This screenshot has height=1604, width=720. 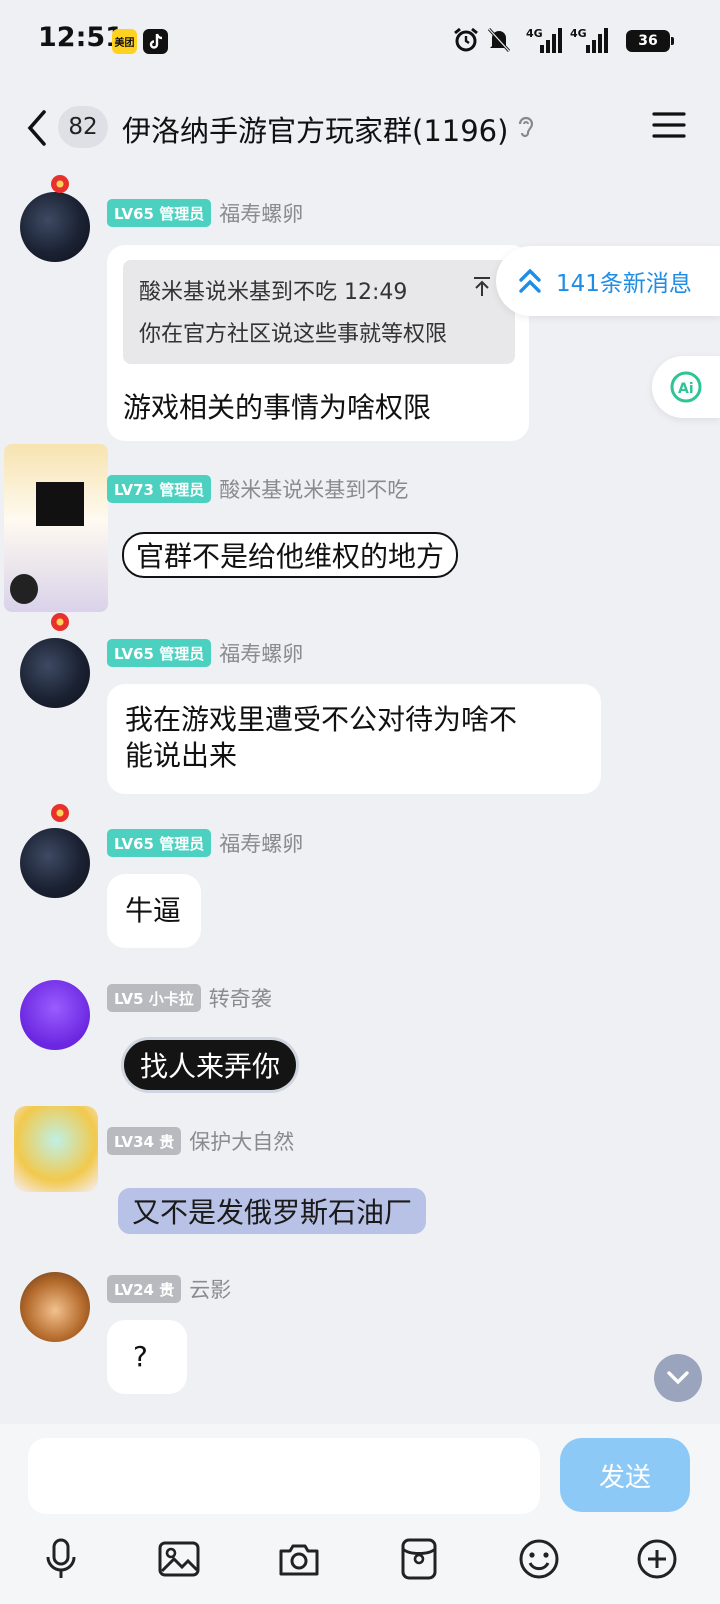 I want to click on message-meta: LV5 小卡拉 转奇袭, so click(x=189, y=998).